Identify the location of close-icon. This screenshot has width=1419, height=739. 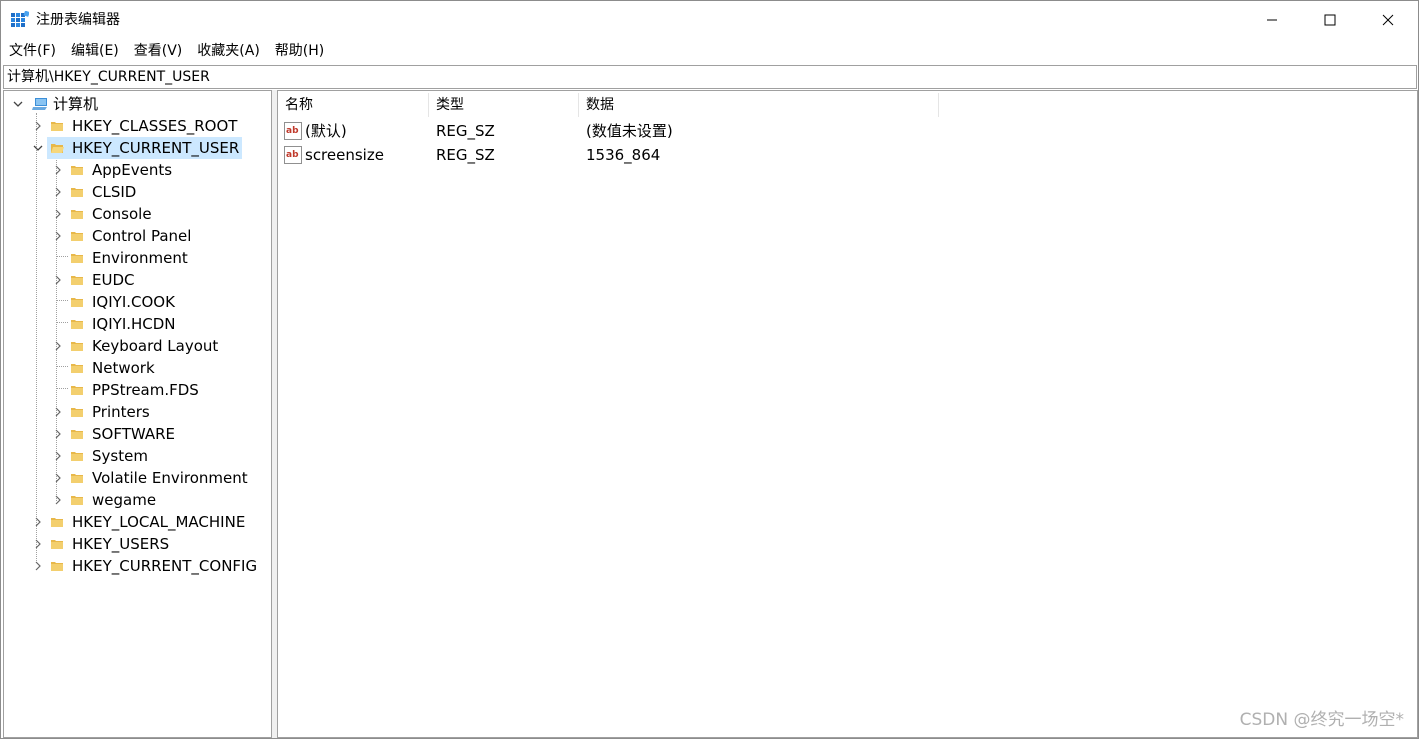
(1388, 20).